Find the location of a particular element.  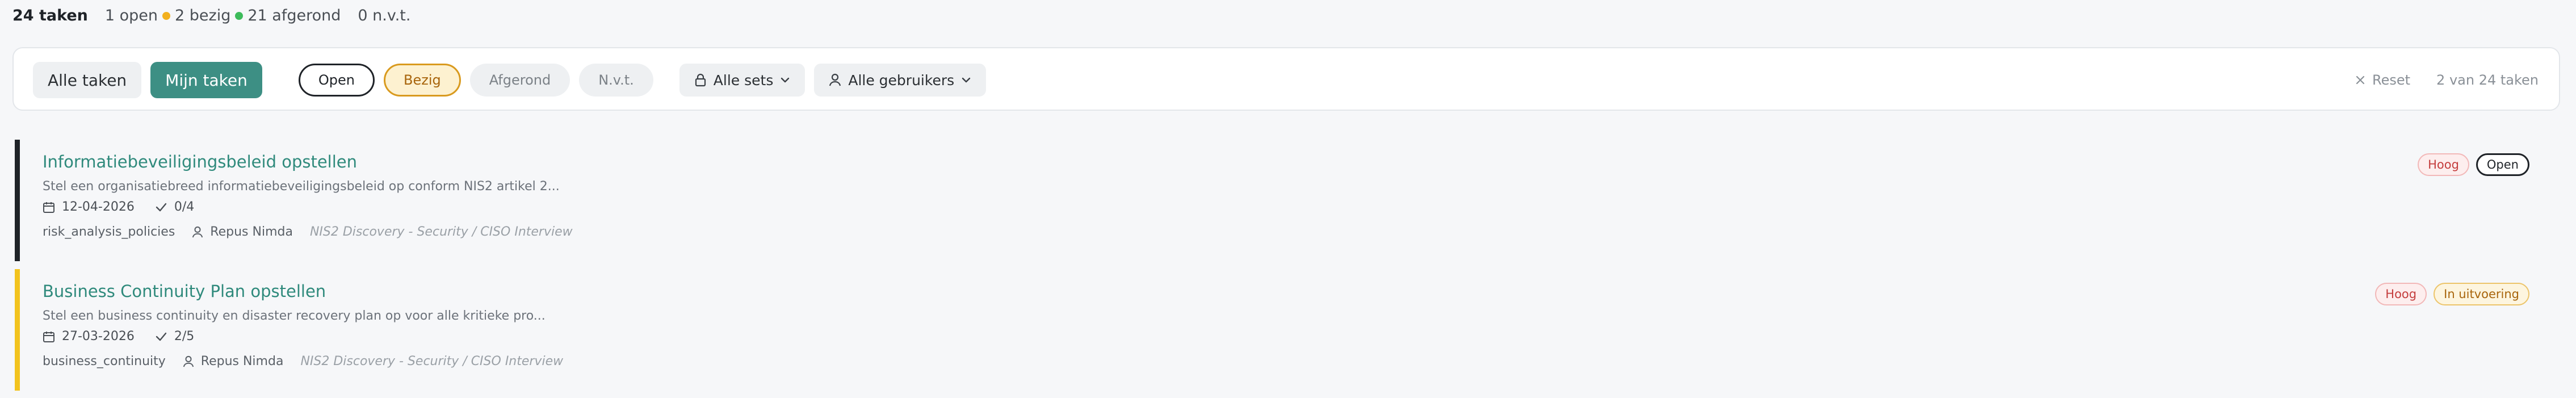

task-title: Business Continuity Plan opstellen is located at coordinates (185, 291).